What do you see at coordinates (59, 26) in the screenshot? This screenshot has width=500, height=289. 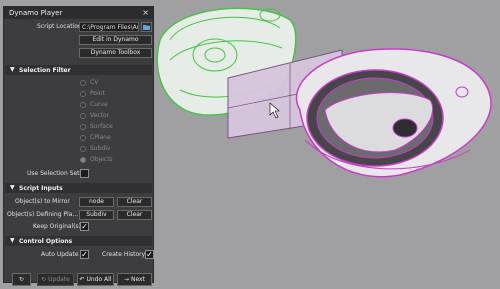 I see `script-location-label: Script Location` at bounding box center [59, 26].